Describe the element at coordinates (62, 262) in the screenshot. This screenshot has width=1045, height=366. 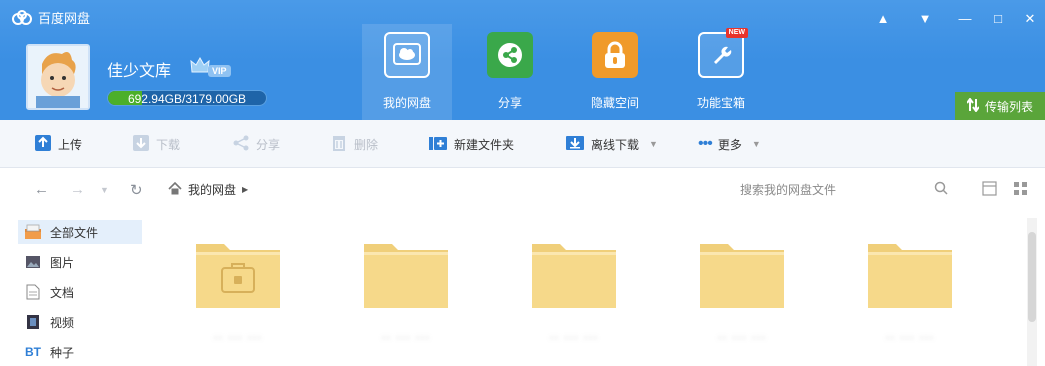
I see `sidebar-item-label: 图片` at that location.